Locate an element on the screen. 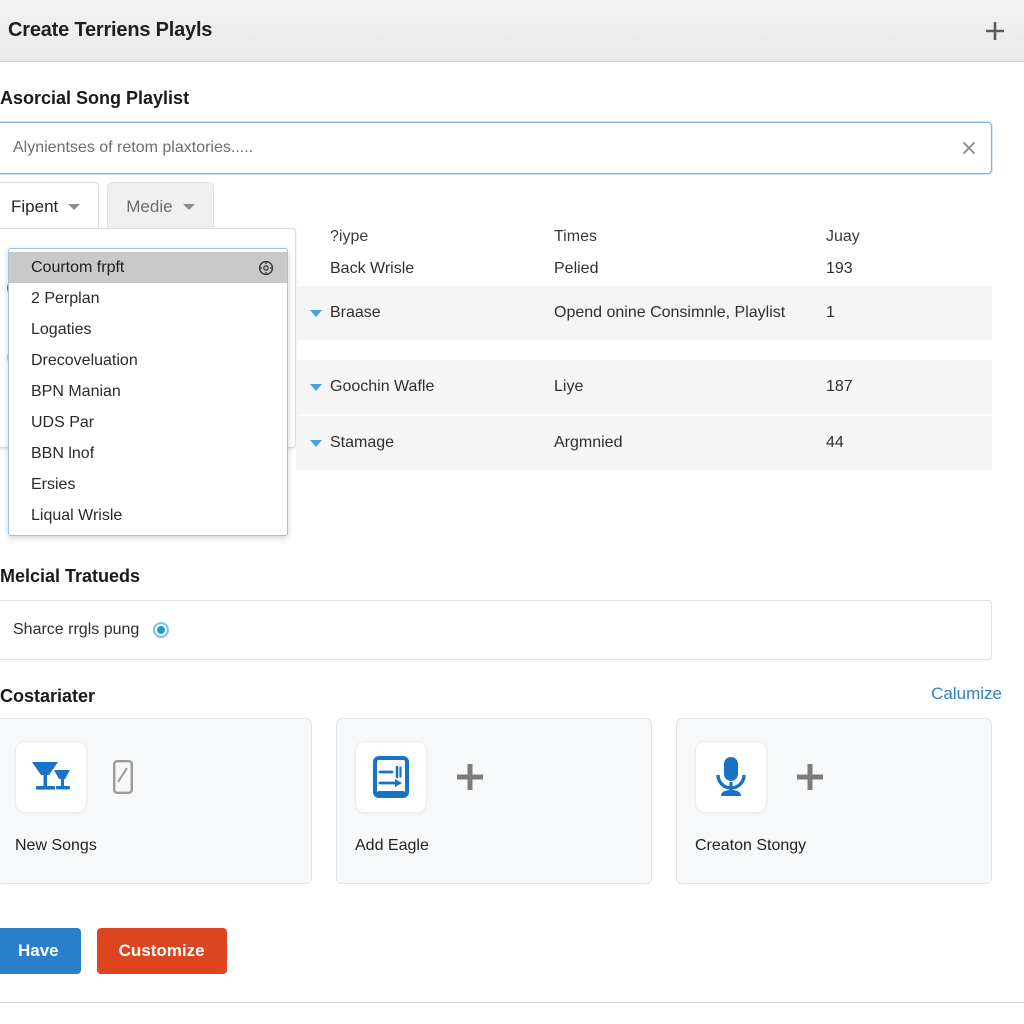 This screenshot has width=1024, height=1024. cell-times: Liye is located at coordinates (569, 386).